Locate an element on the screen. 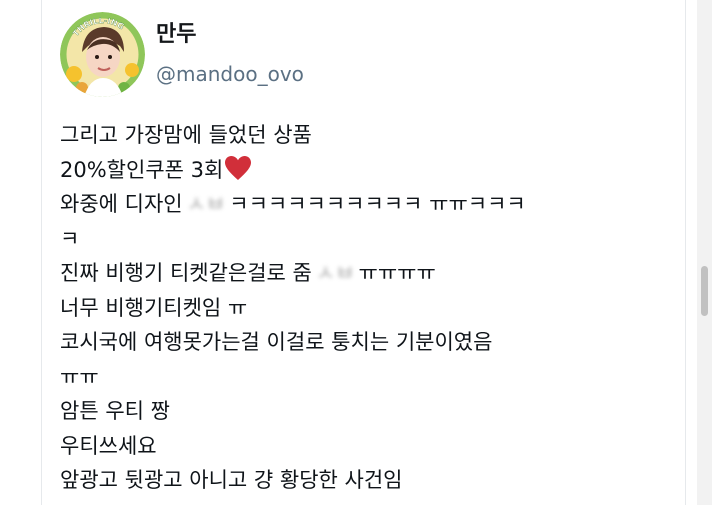 The width and height of the screenshot is (712, 505). tweet-line-text: ㅠㅠ is located at coordinates (79, 376).